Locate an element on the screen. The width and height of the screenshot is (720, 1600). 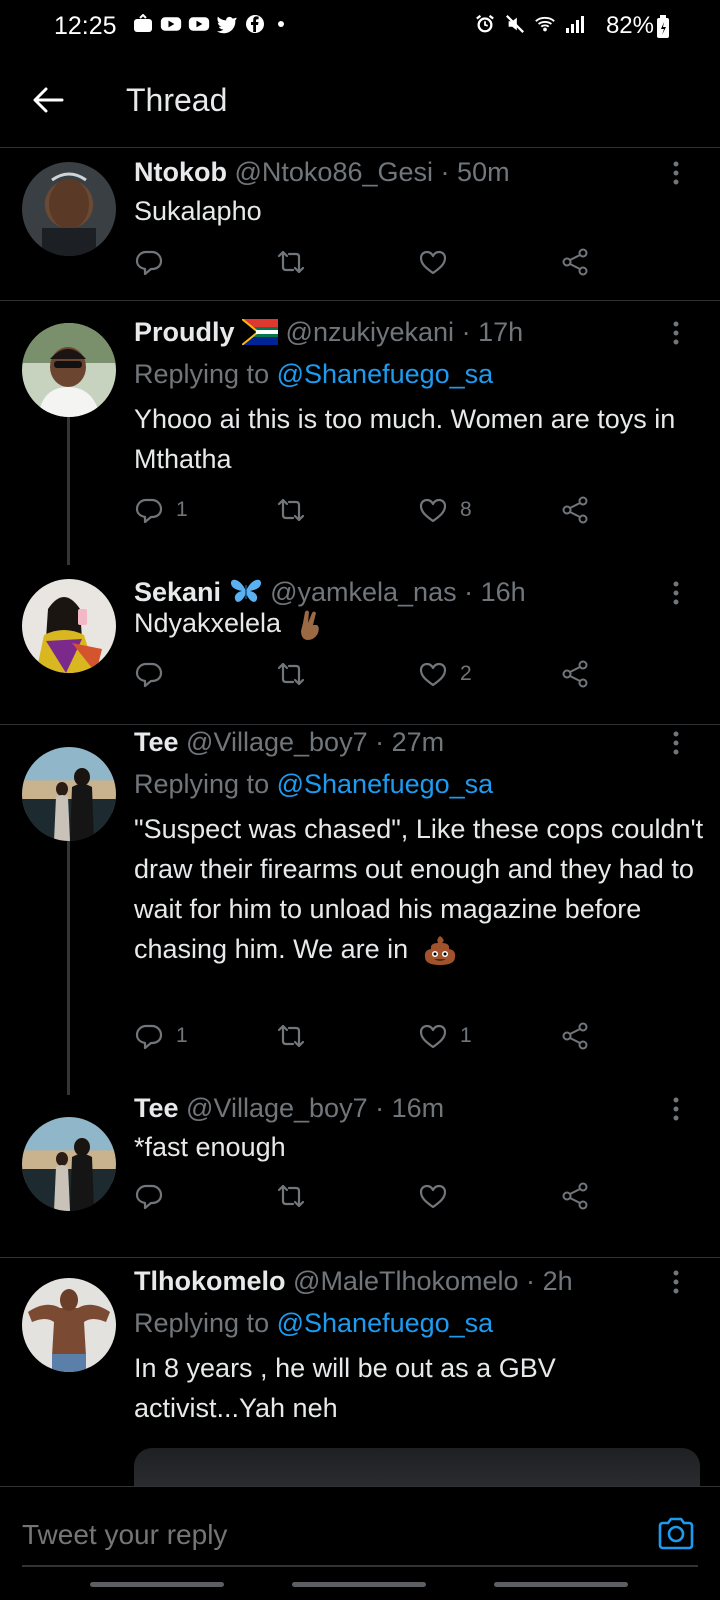
tweet: Ntokob @Ntoko86_Gesi · 50m Sukalapho is located at coordinates (360, 225).